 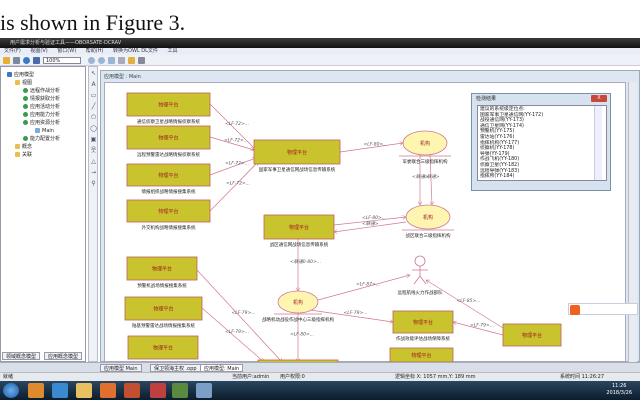 What do you see at coordinates (603, 309) in the screenshot?
I see `ime-toolbar` at bounding box center [603, 309].